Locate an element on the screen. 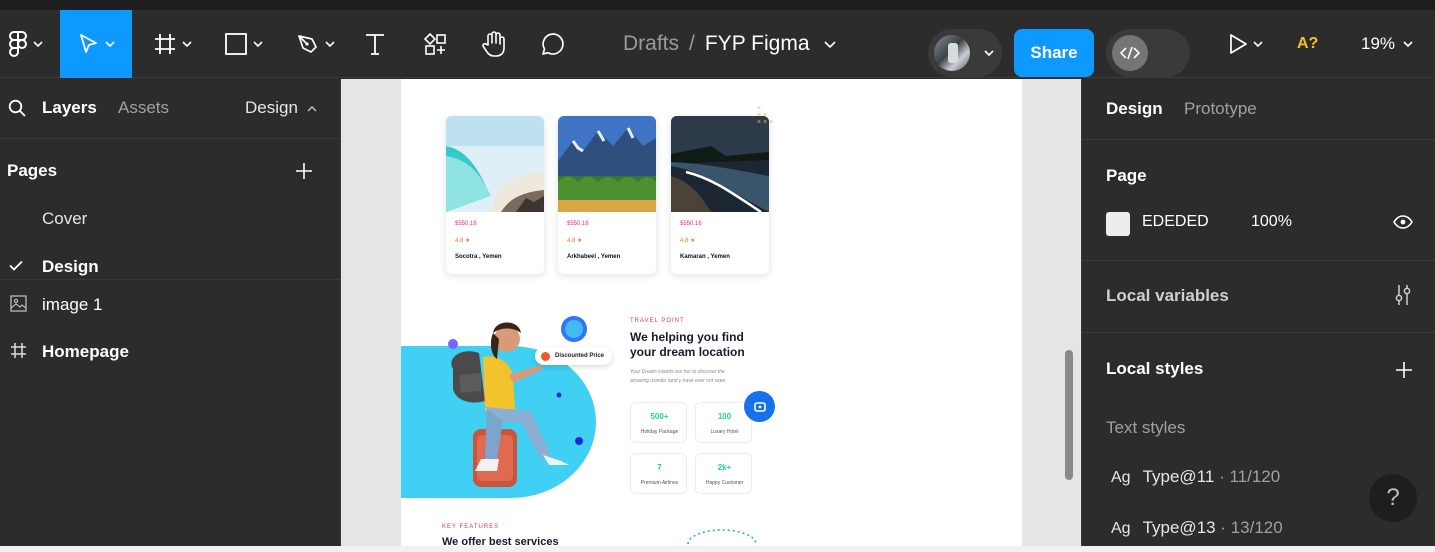 The image size is (1435, 552). stat-label: Holiday Package is located at coordinates (659, 432).